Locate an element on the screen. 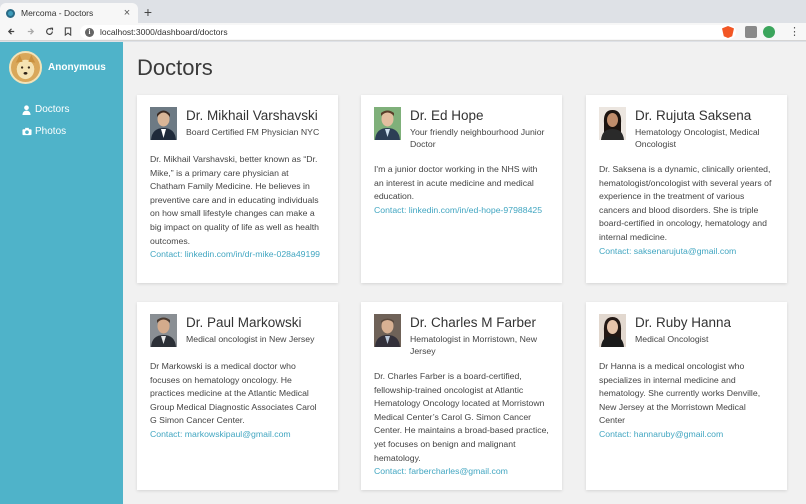 The width and height of the screenshot is (806, 504). contact-link: linkedin.com/in/ed-hope-97988425 is located at coordinates (475, 210).